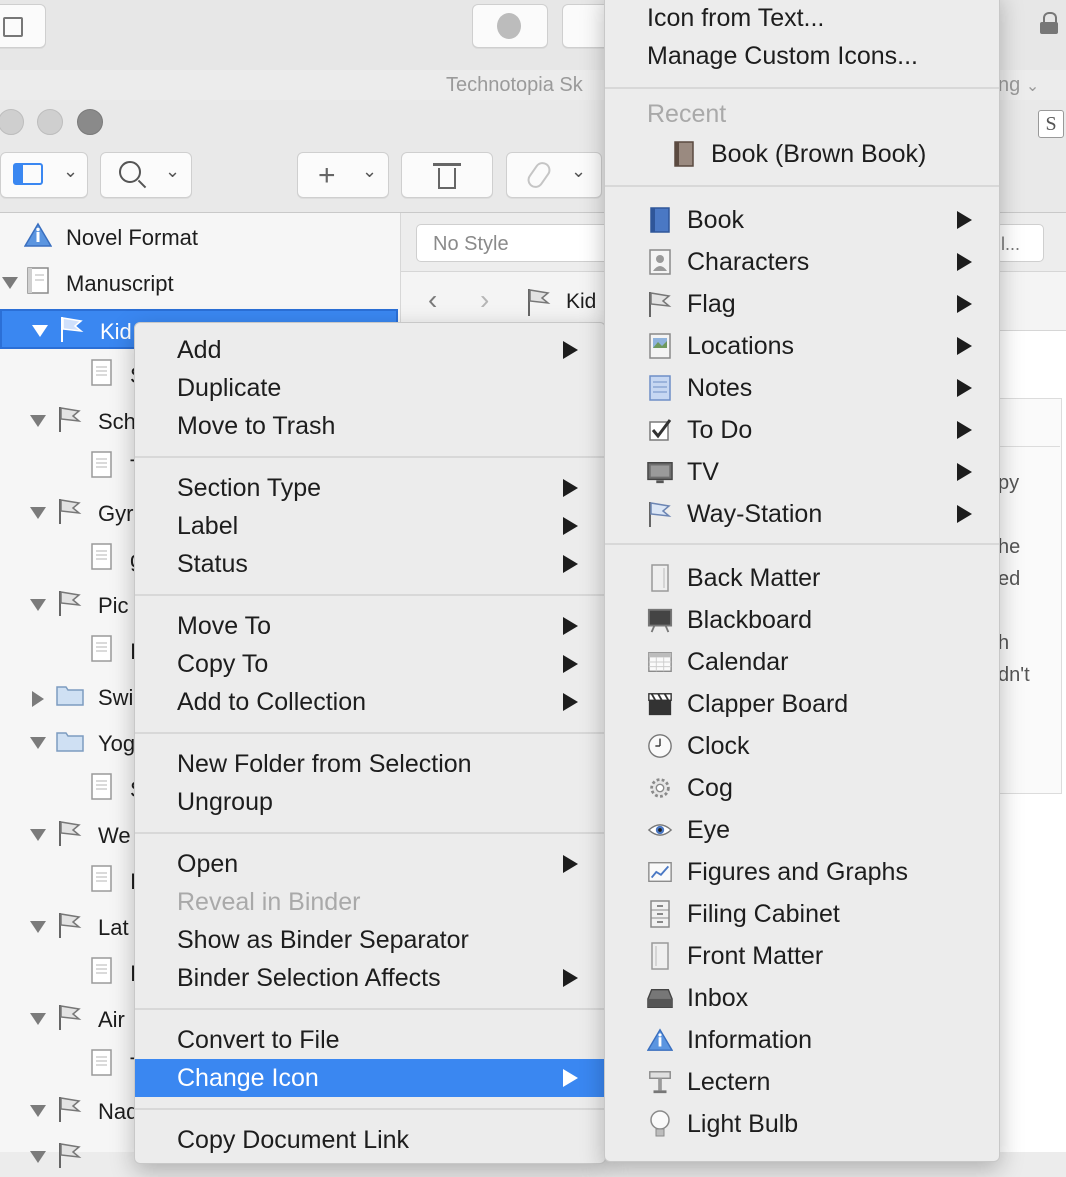  What do you see at coordinates (38, 235) in the screenshot?
I see `information-icon` at bounding box center [38, 235].